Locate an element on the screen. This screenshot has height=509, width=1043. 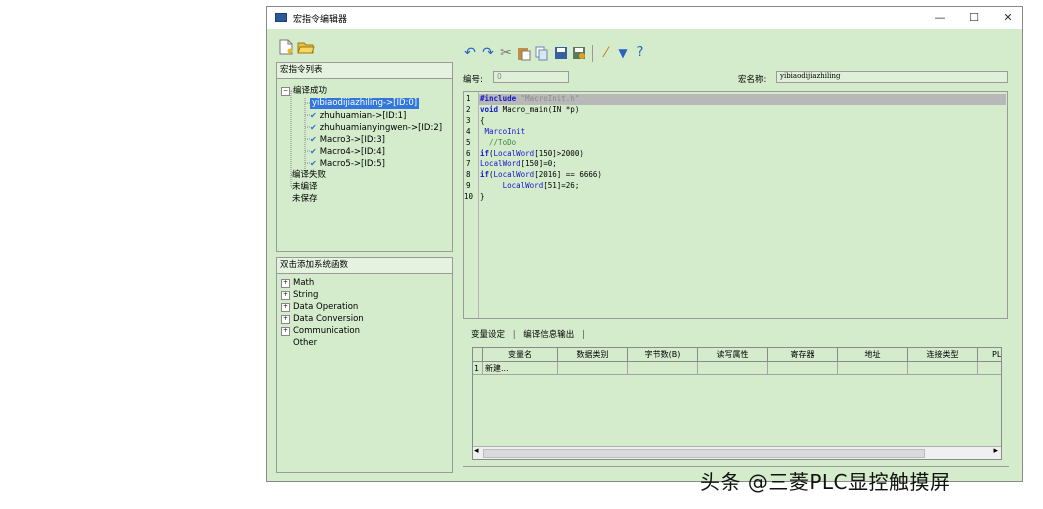
function-group-math: + Math is located at coordinates (297, 283).